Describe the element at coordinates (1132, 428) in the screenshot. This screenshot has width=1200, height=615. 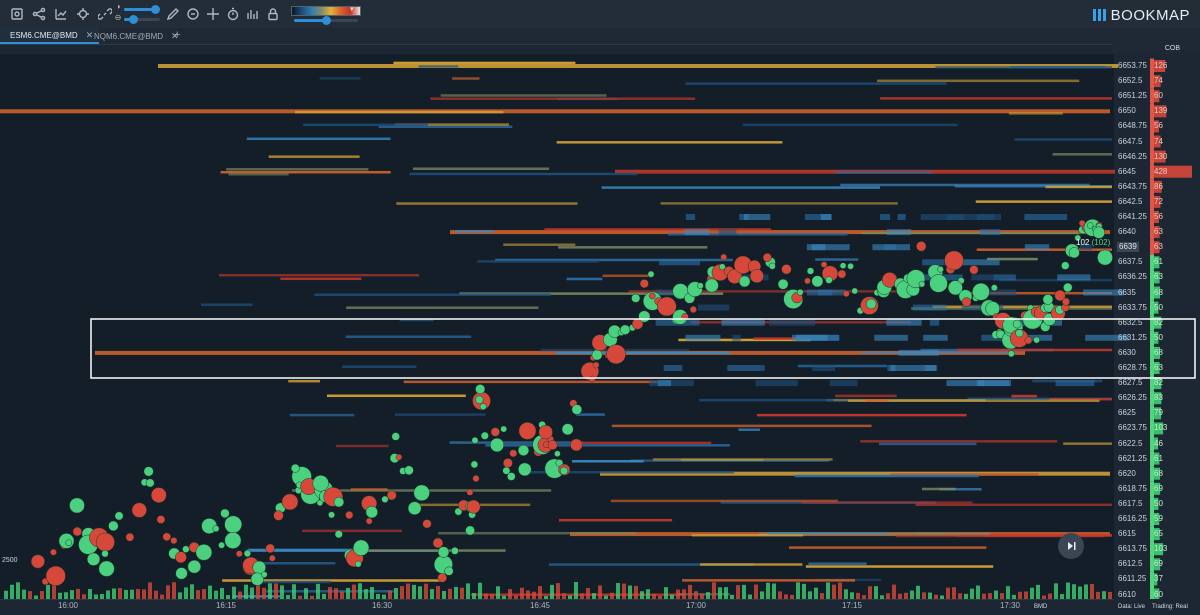
I see `price-label: 6623.75` at that location.